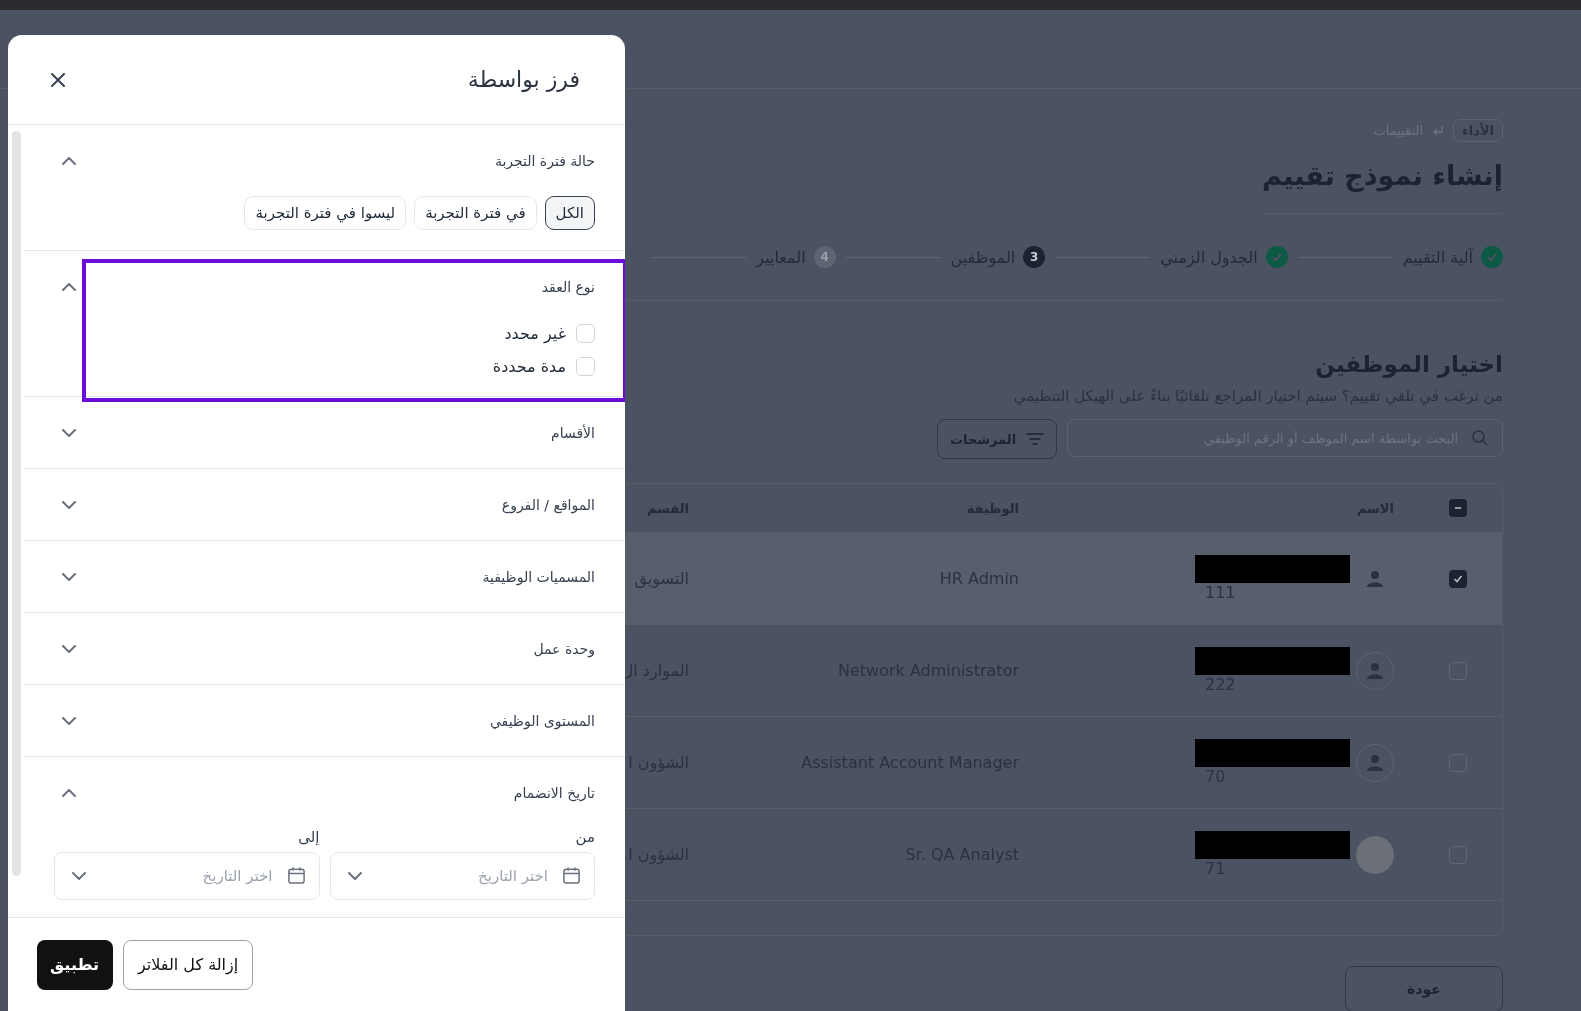 Image resolution: width=1581 pixels, height=1011 pixels. I want to click on checkbox-label: غير محدد, so click(535, 333).